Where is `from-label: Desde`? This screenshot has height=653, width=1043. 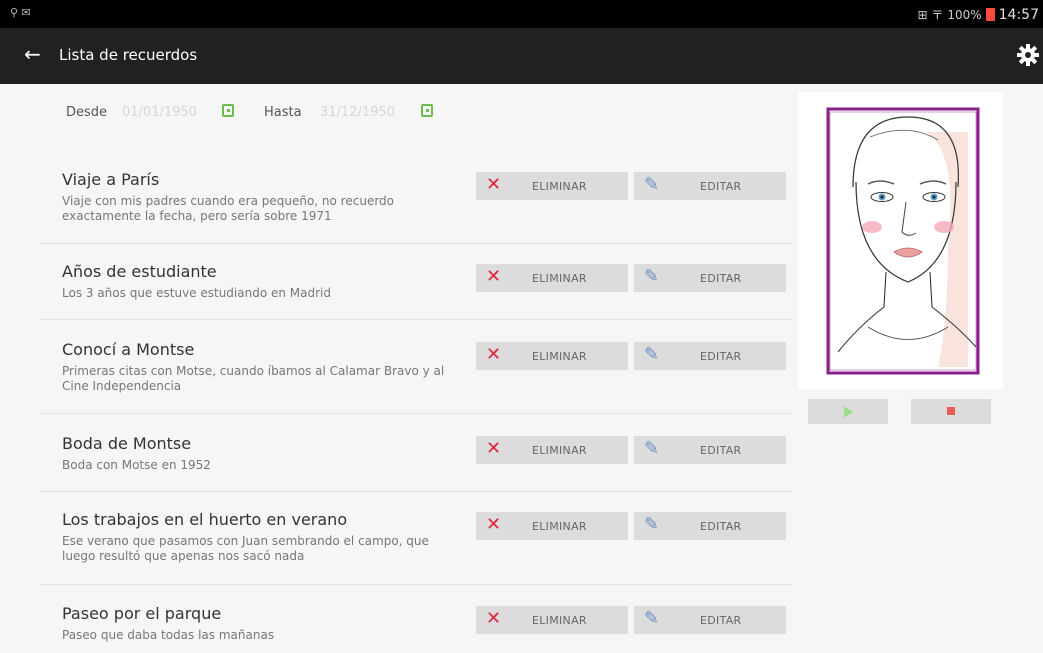 from-label: Desde is located at coordinates (87, 112).